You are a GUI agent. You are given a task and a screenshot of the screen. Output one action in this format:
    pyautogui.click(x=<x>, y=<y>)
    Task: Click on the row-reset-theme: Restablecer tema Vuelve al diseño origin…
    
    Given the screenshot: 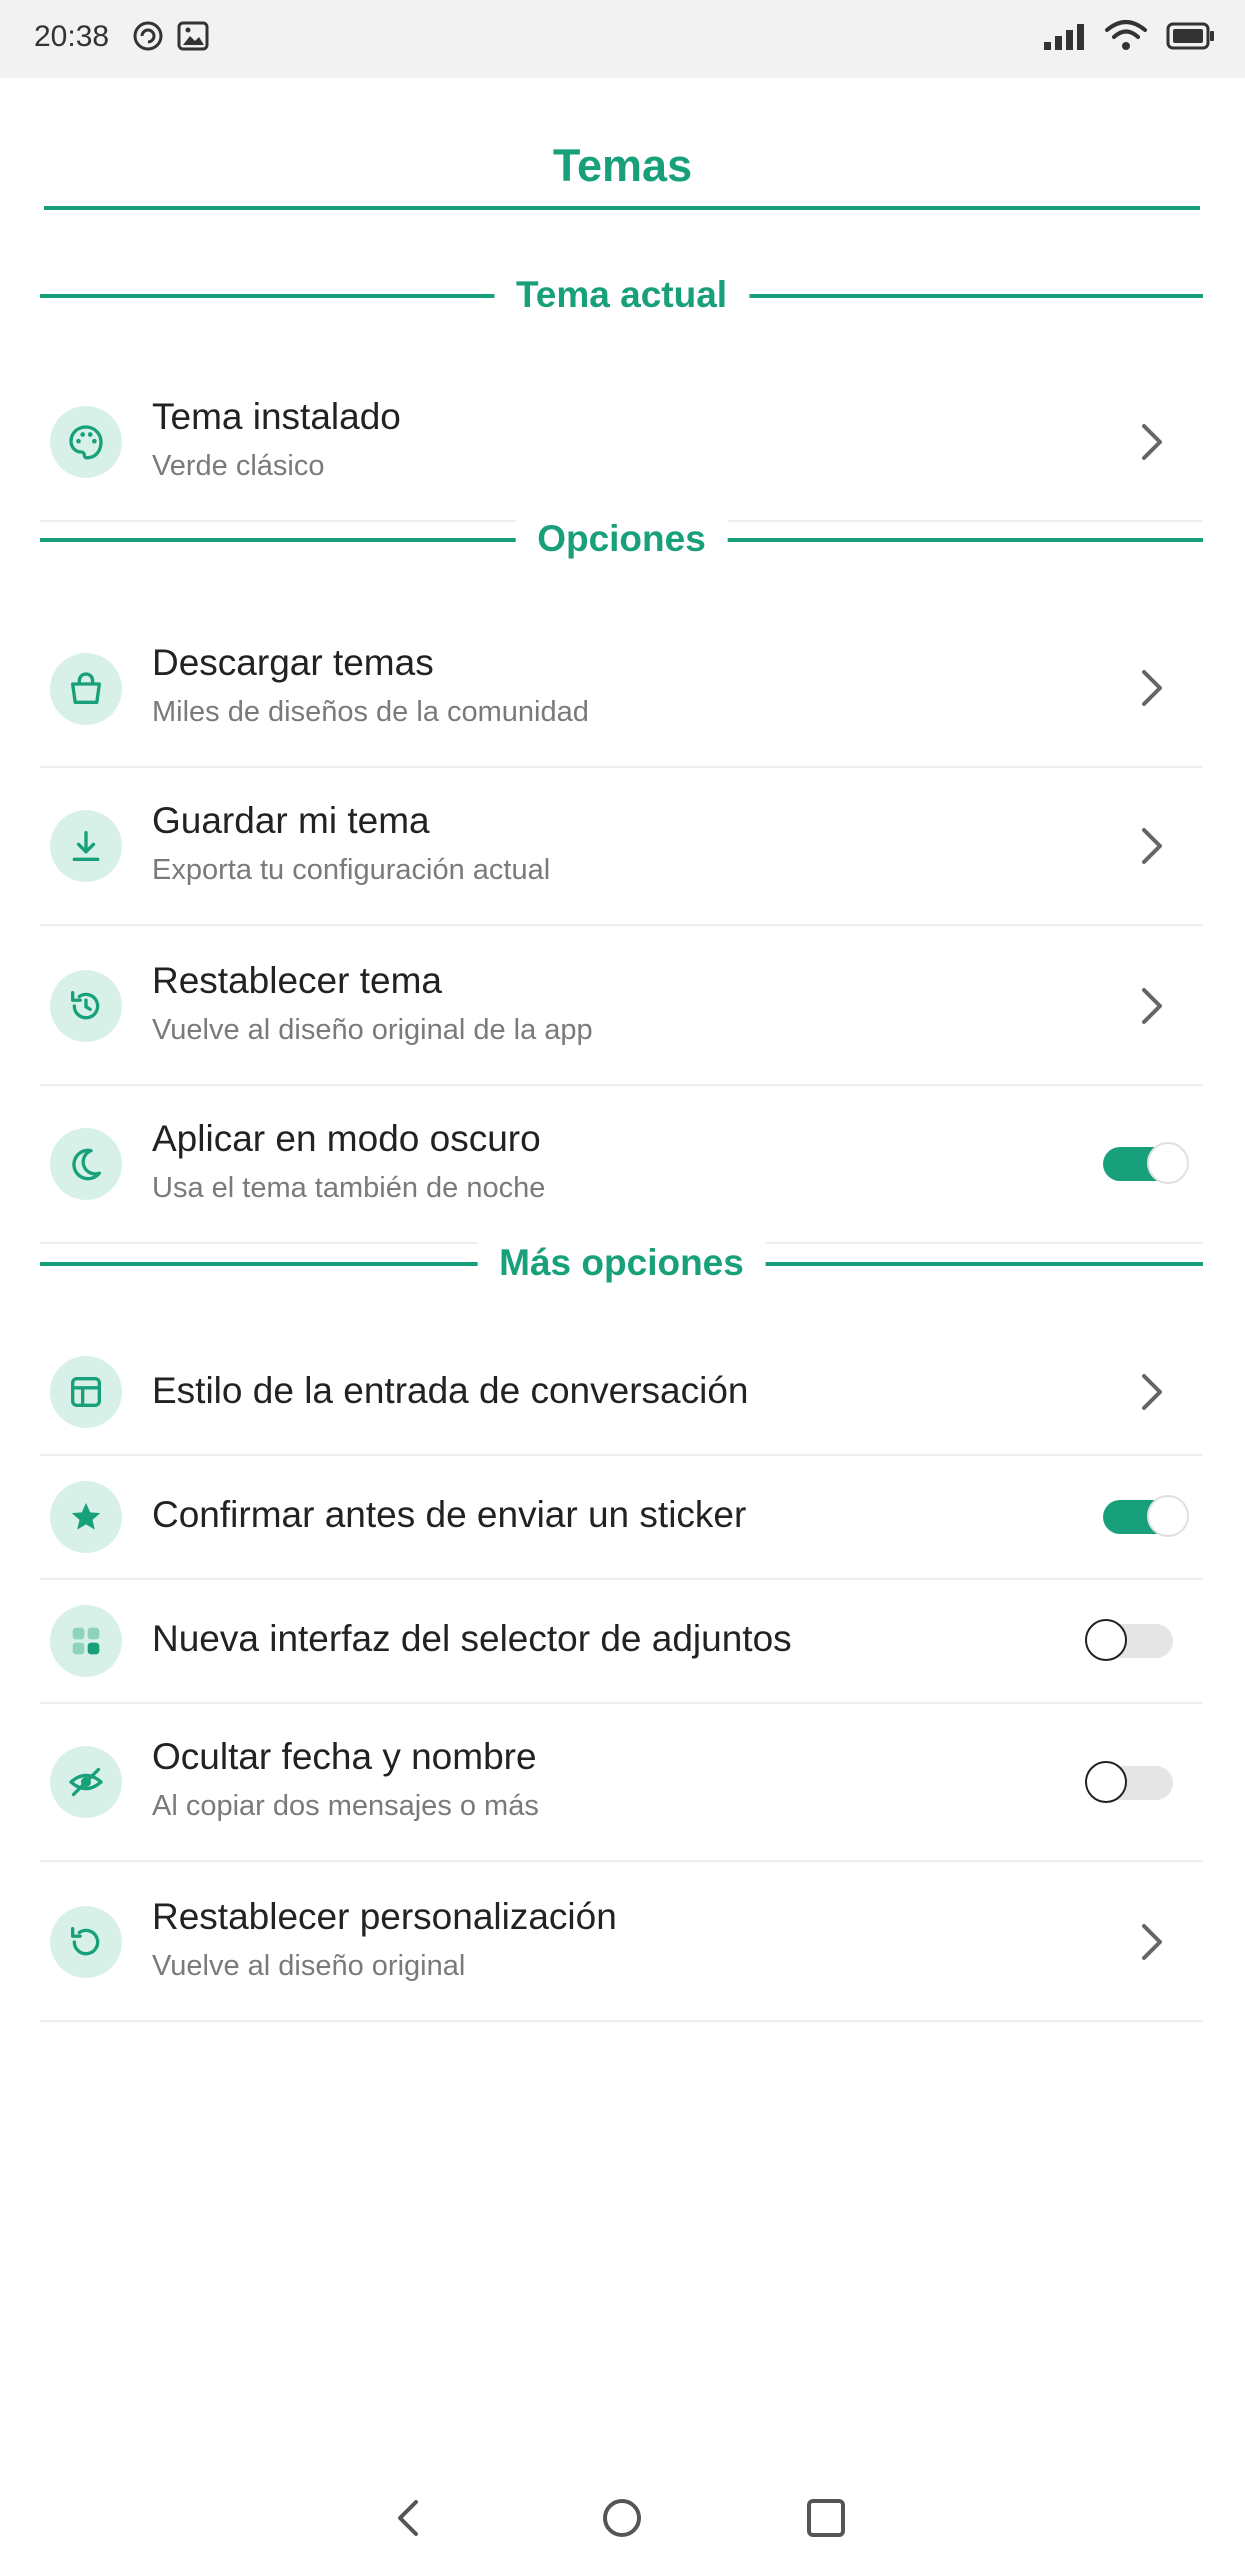 What is the action you would take?
    pyautogui.click(x=621, y=1006)
    